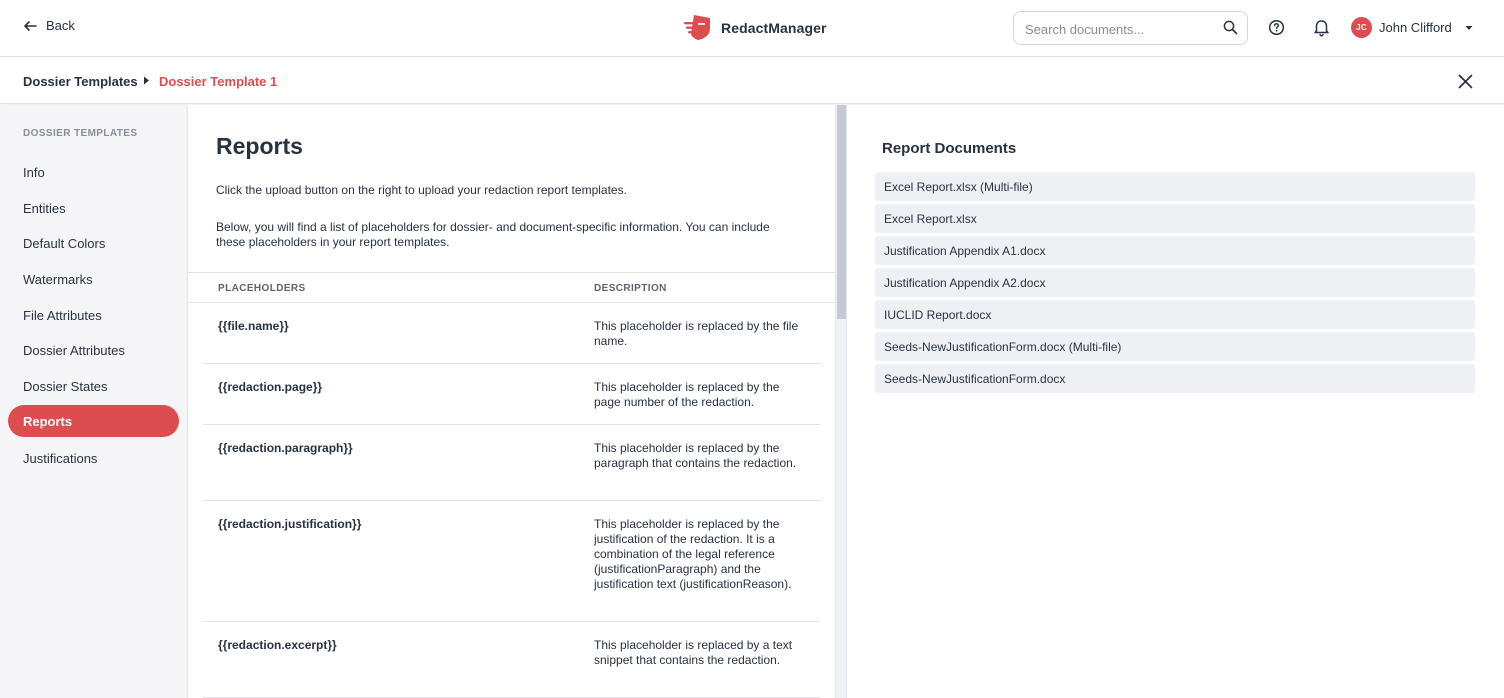 The image size is (1504, 698). Describe the element at coordinates (774, 27) in the screenshot. I see `brand-name: RedactManager` at that location.